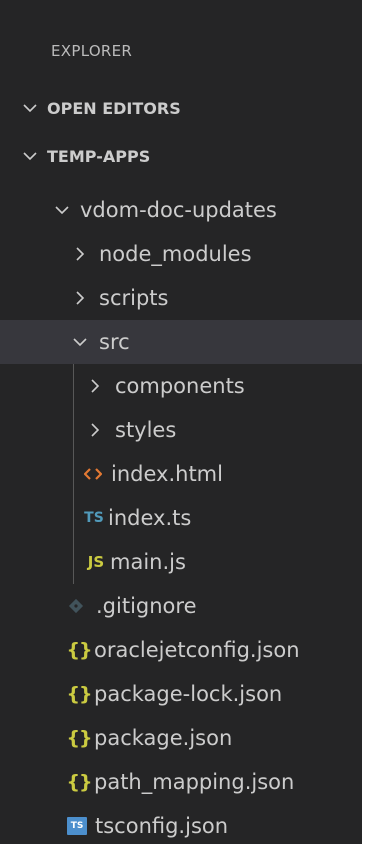  Describe the element at coordinates (148, 562) in the screenshot. I see `file-label: main.js` at that location.